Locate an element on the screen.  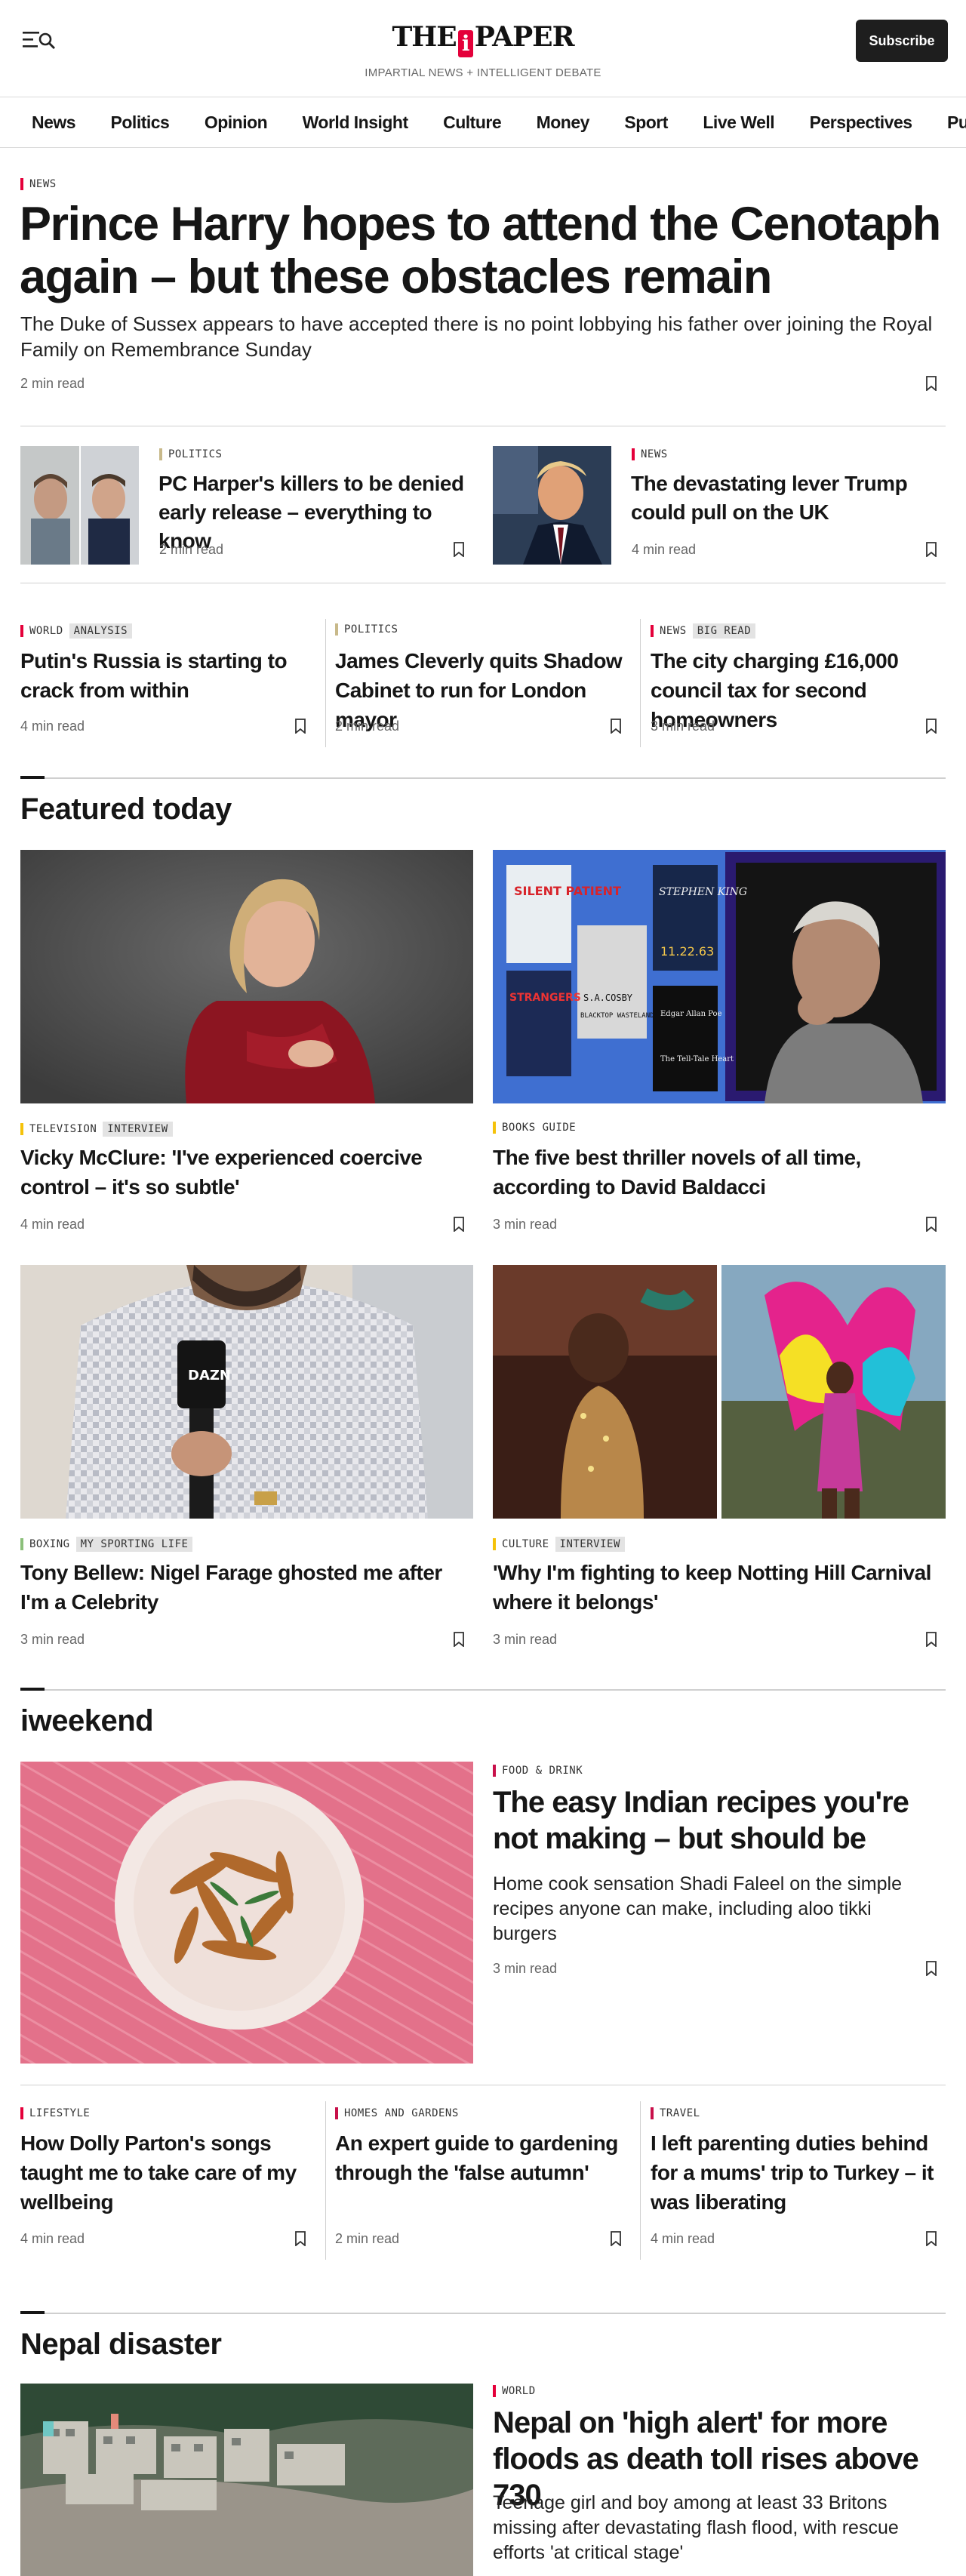
story-tag: MY SPORTING LIFE is located at coordinates (134, 1544).